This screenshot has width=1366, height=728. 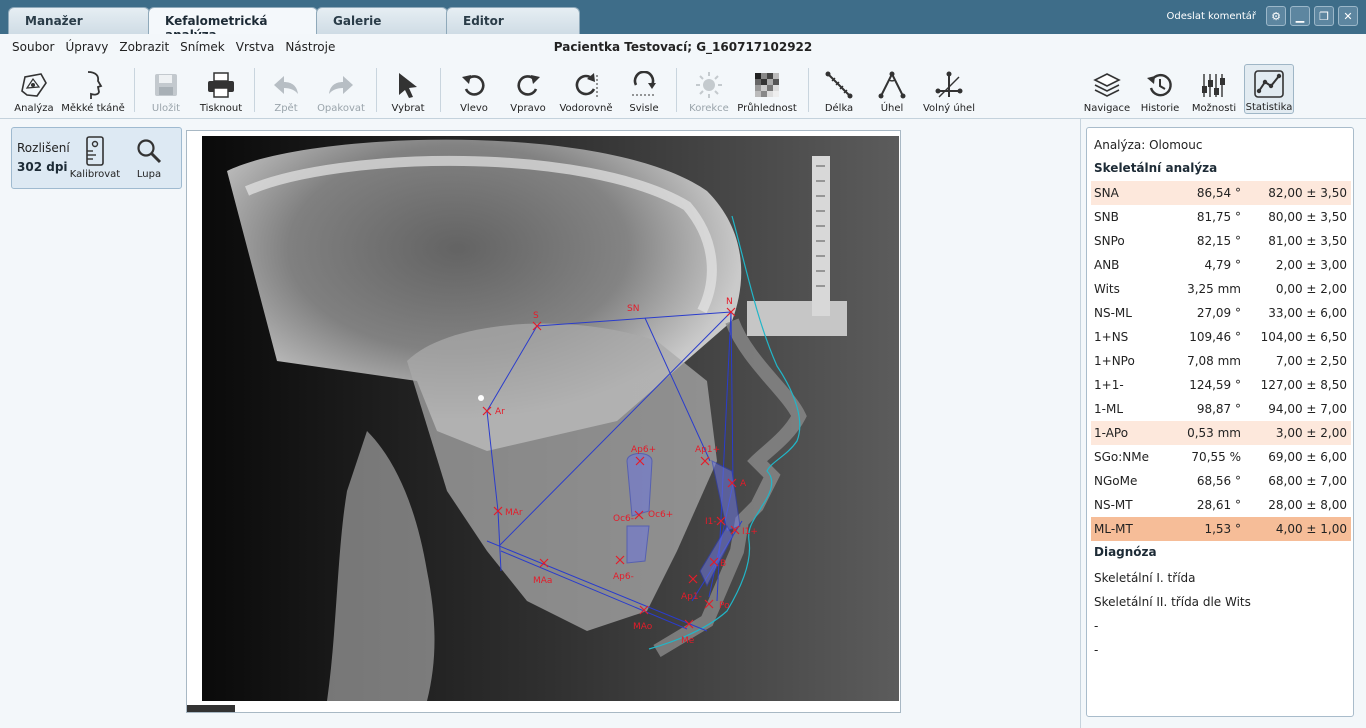 I want to click on landmark-MAa: MAa, so click(x=542, y=581).